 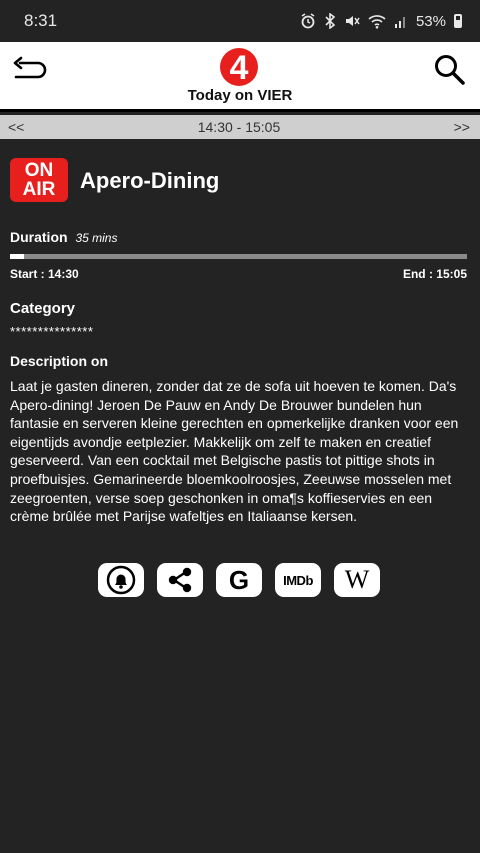 I want to click on imdb-button: IMDb, so click(x=298, y=580).